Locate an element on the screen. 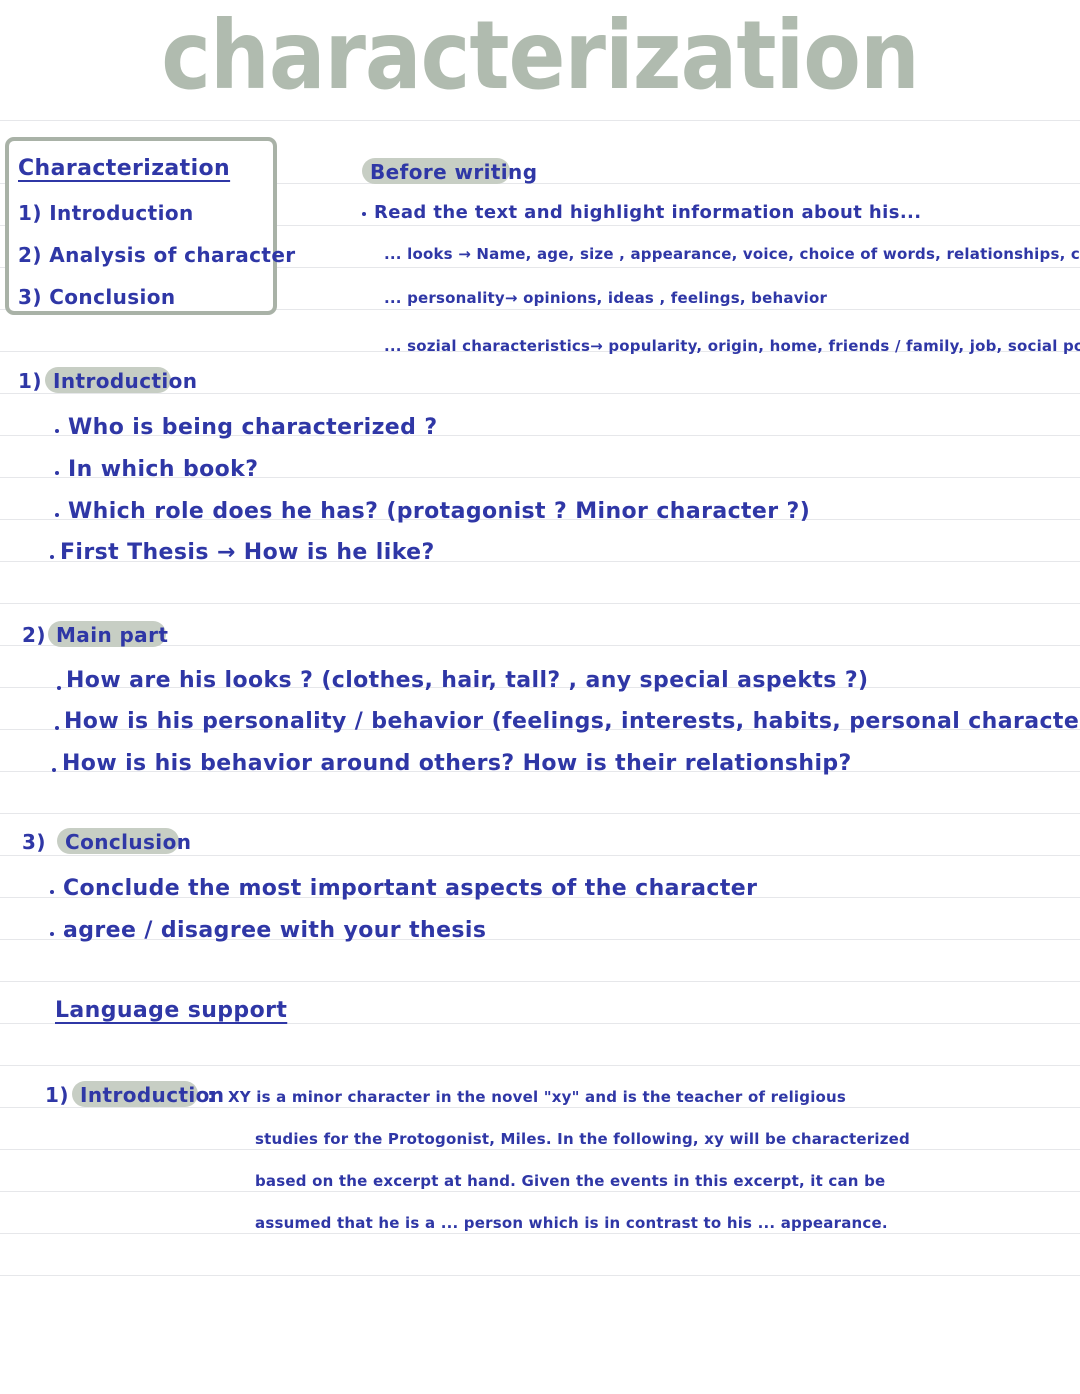  section-2-number: 2) is located at coordinates (34, 635).